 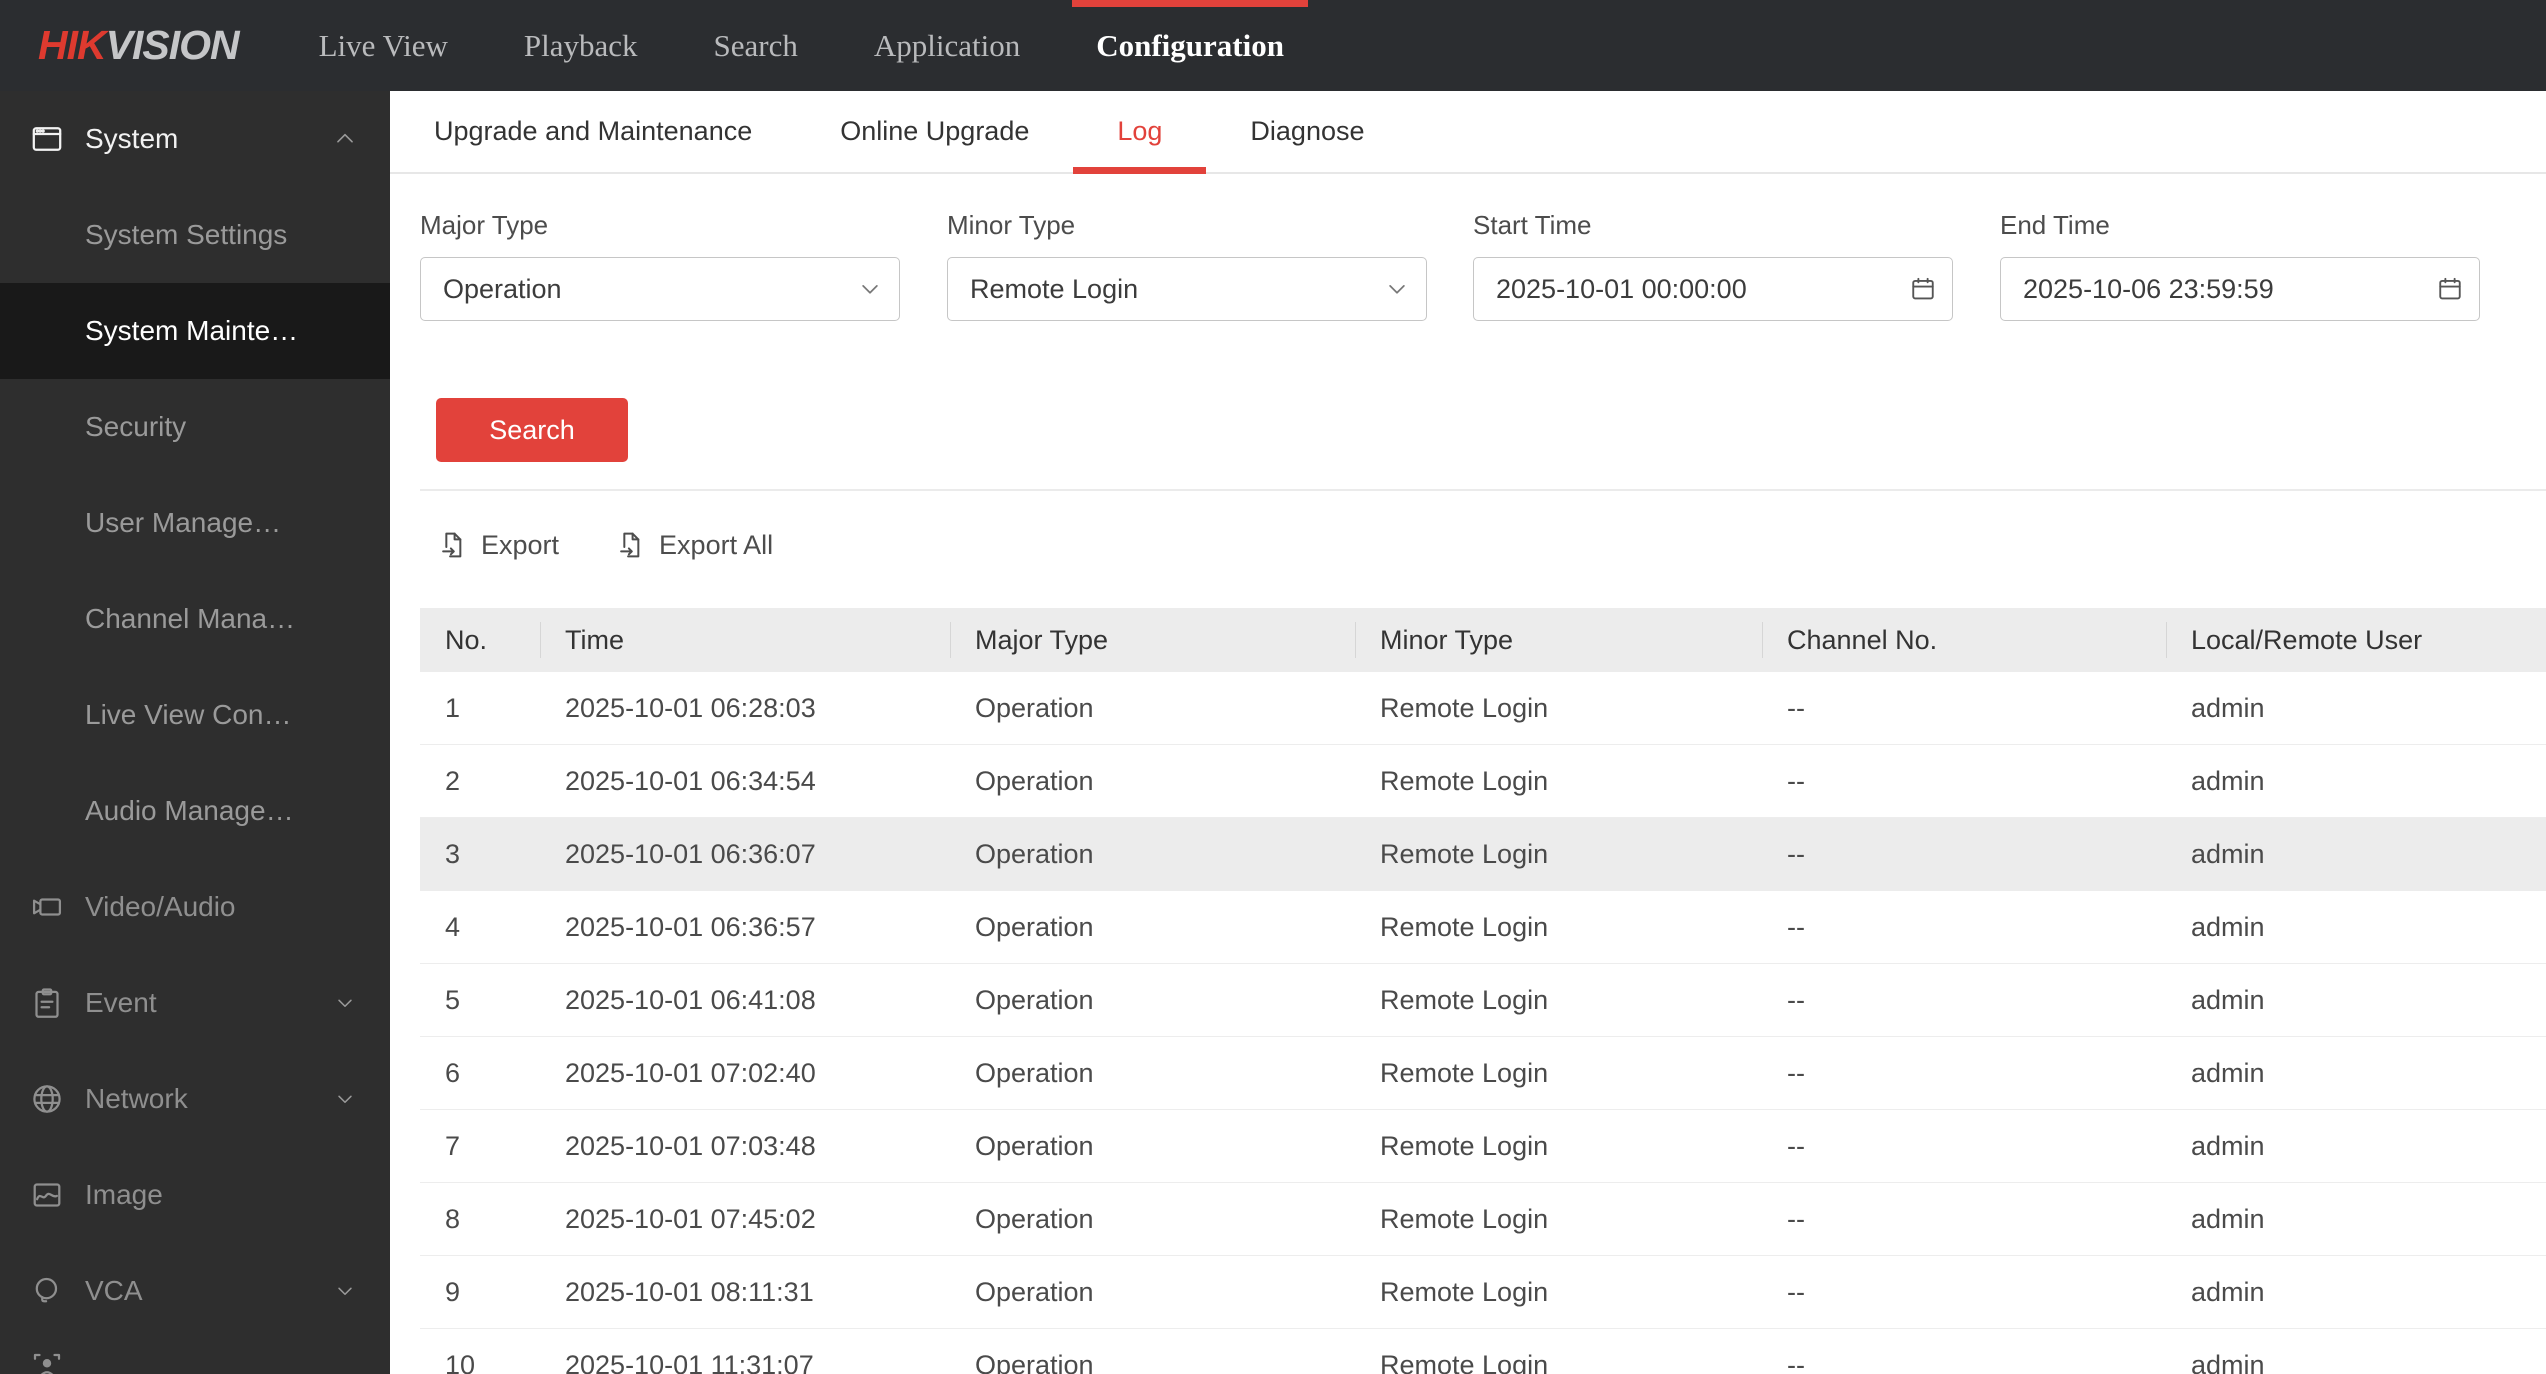 I want to click on export-button-label: Export, so click(x=520, y=544).